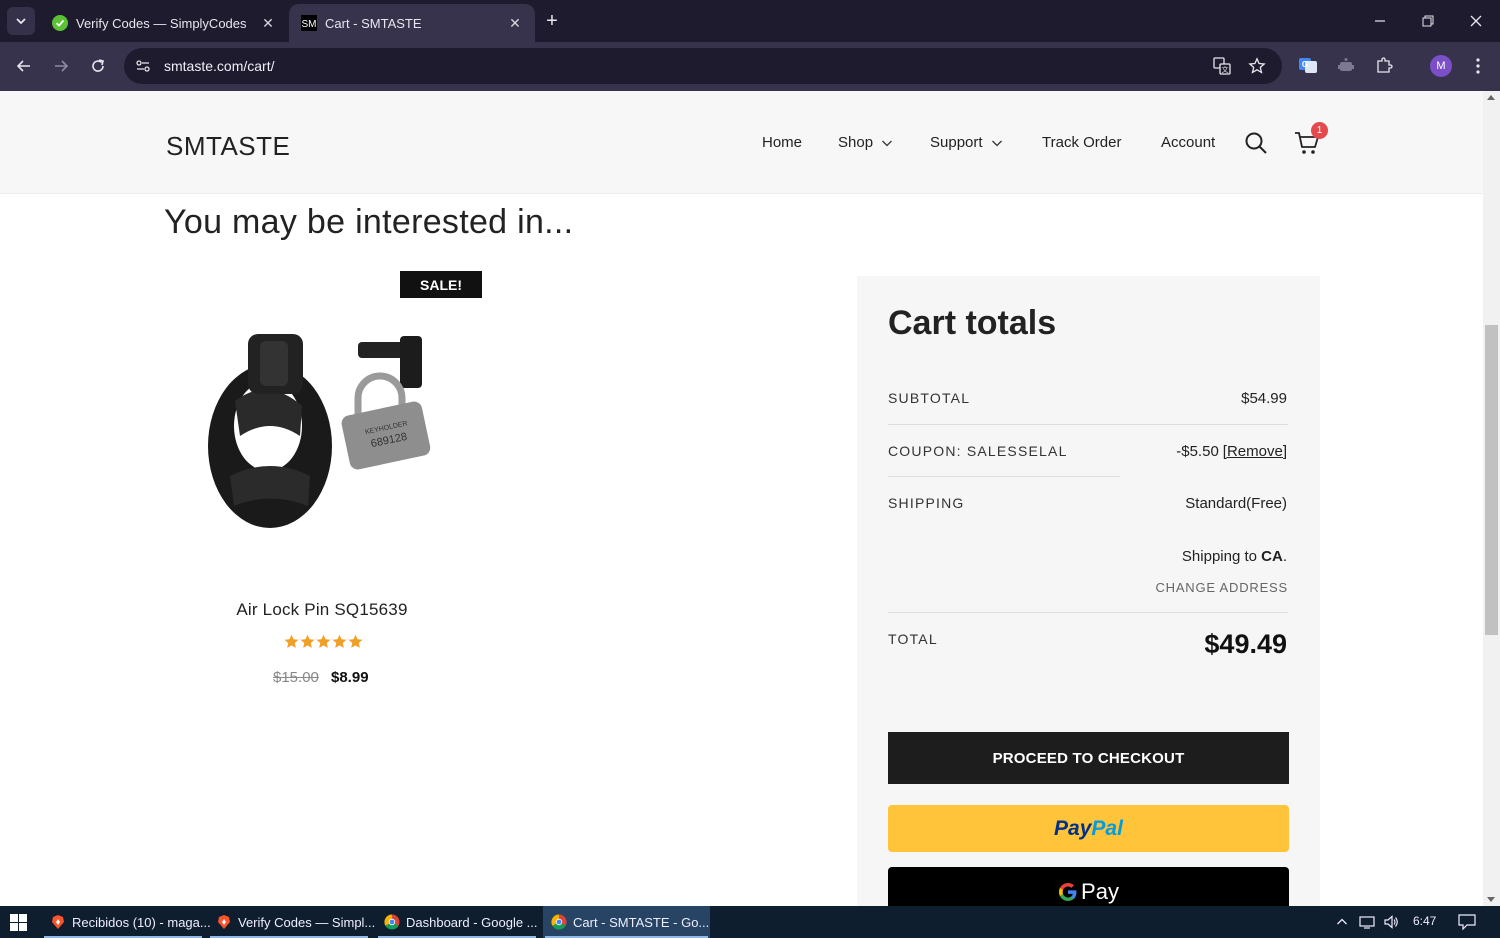  I want to click on nav-support: Support, so click(966, 142).